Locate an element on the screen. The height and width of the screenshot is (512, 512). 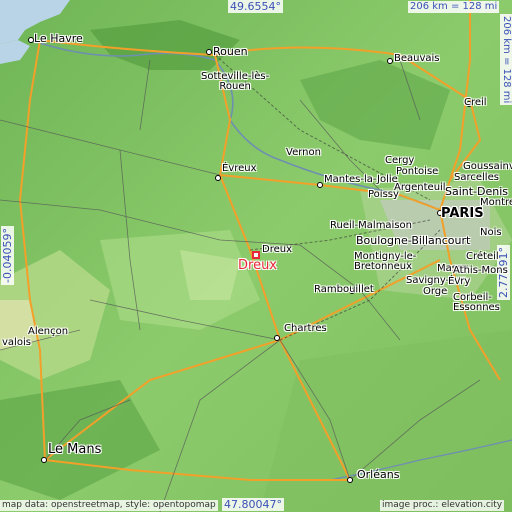
place-label-saint-denis: Saint-Denis is located at coordinates (477, 191).